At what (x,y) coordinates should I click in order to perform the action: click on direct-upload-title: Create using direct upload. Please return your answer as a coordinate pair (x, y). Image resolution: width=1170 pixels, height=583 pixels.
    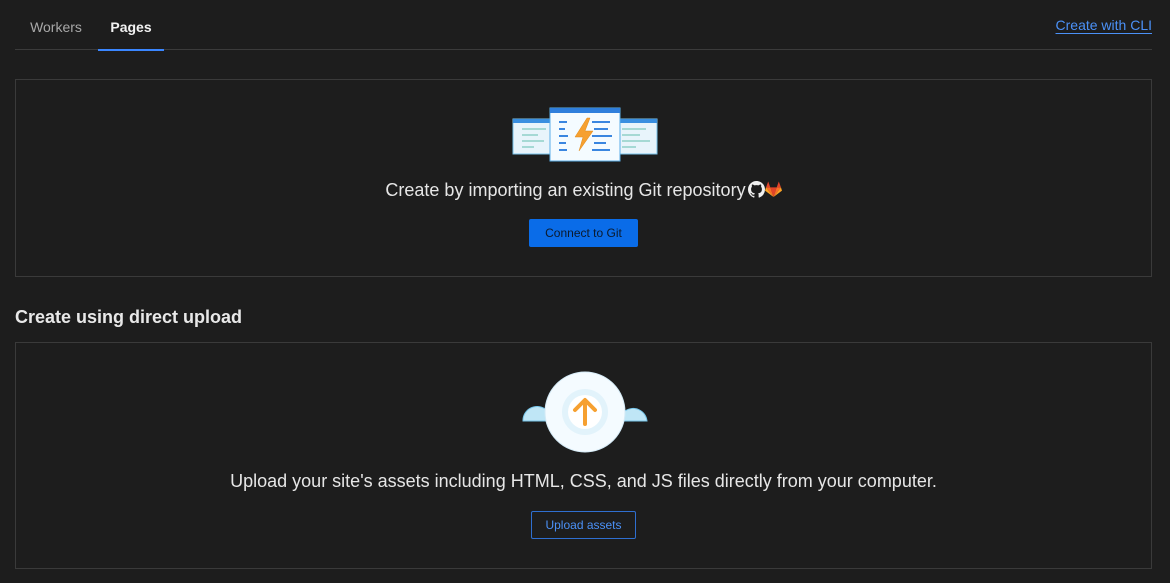
    Looking at the image, I should click on (129, 317).